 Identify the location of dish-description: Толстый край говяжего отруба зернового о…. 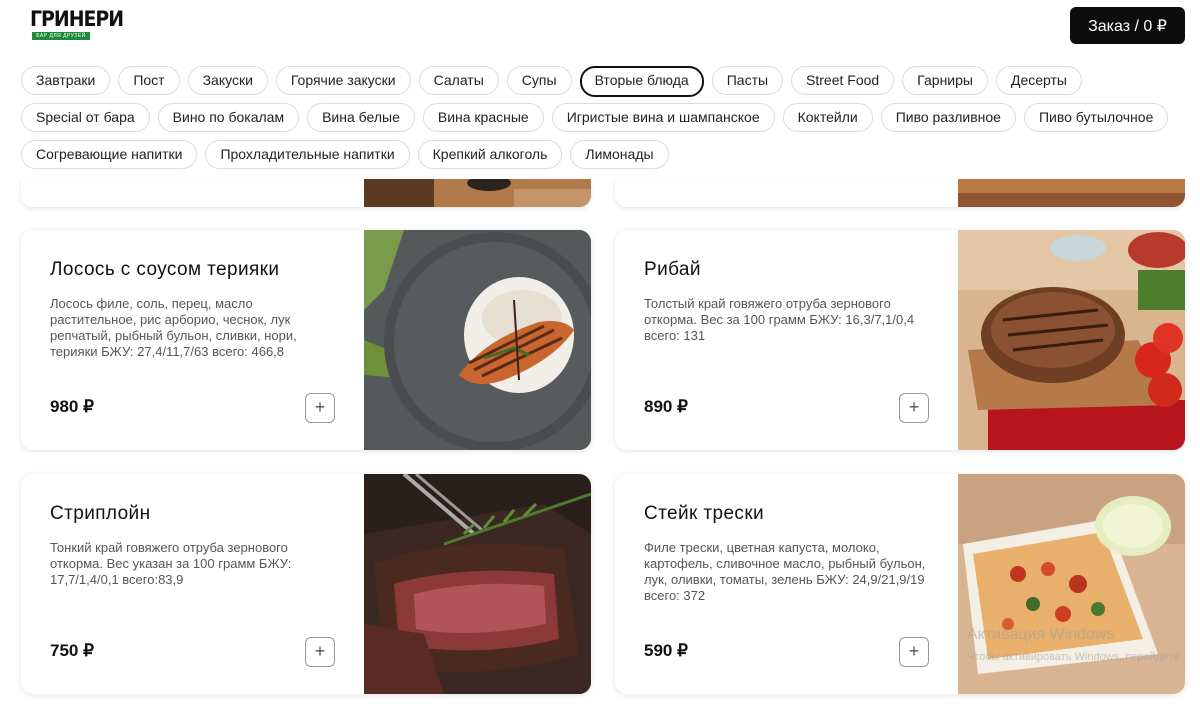
(779, 319).